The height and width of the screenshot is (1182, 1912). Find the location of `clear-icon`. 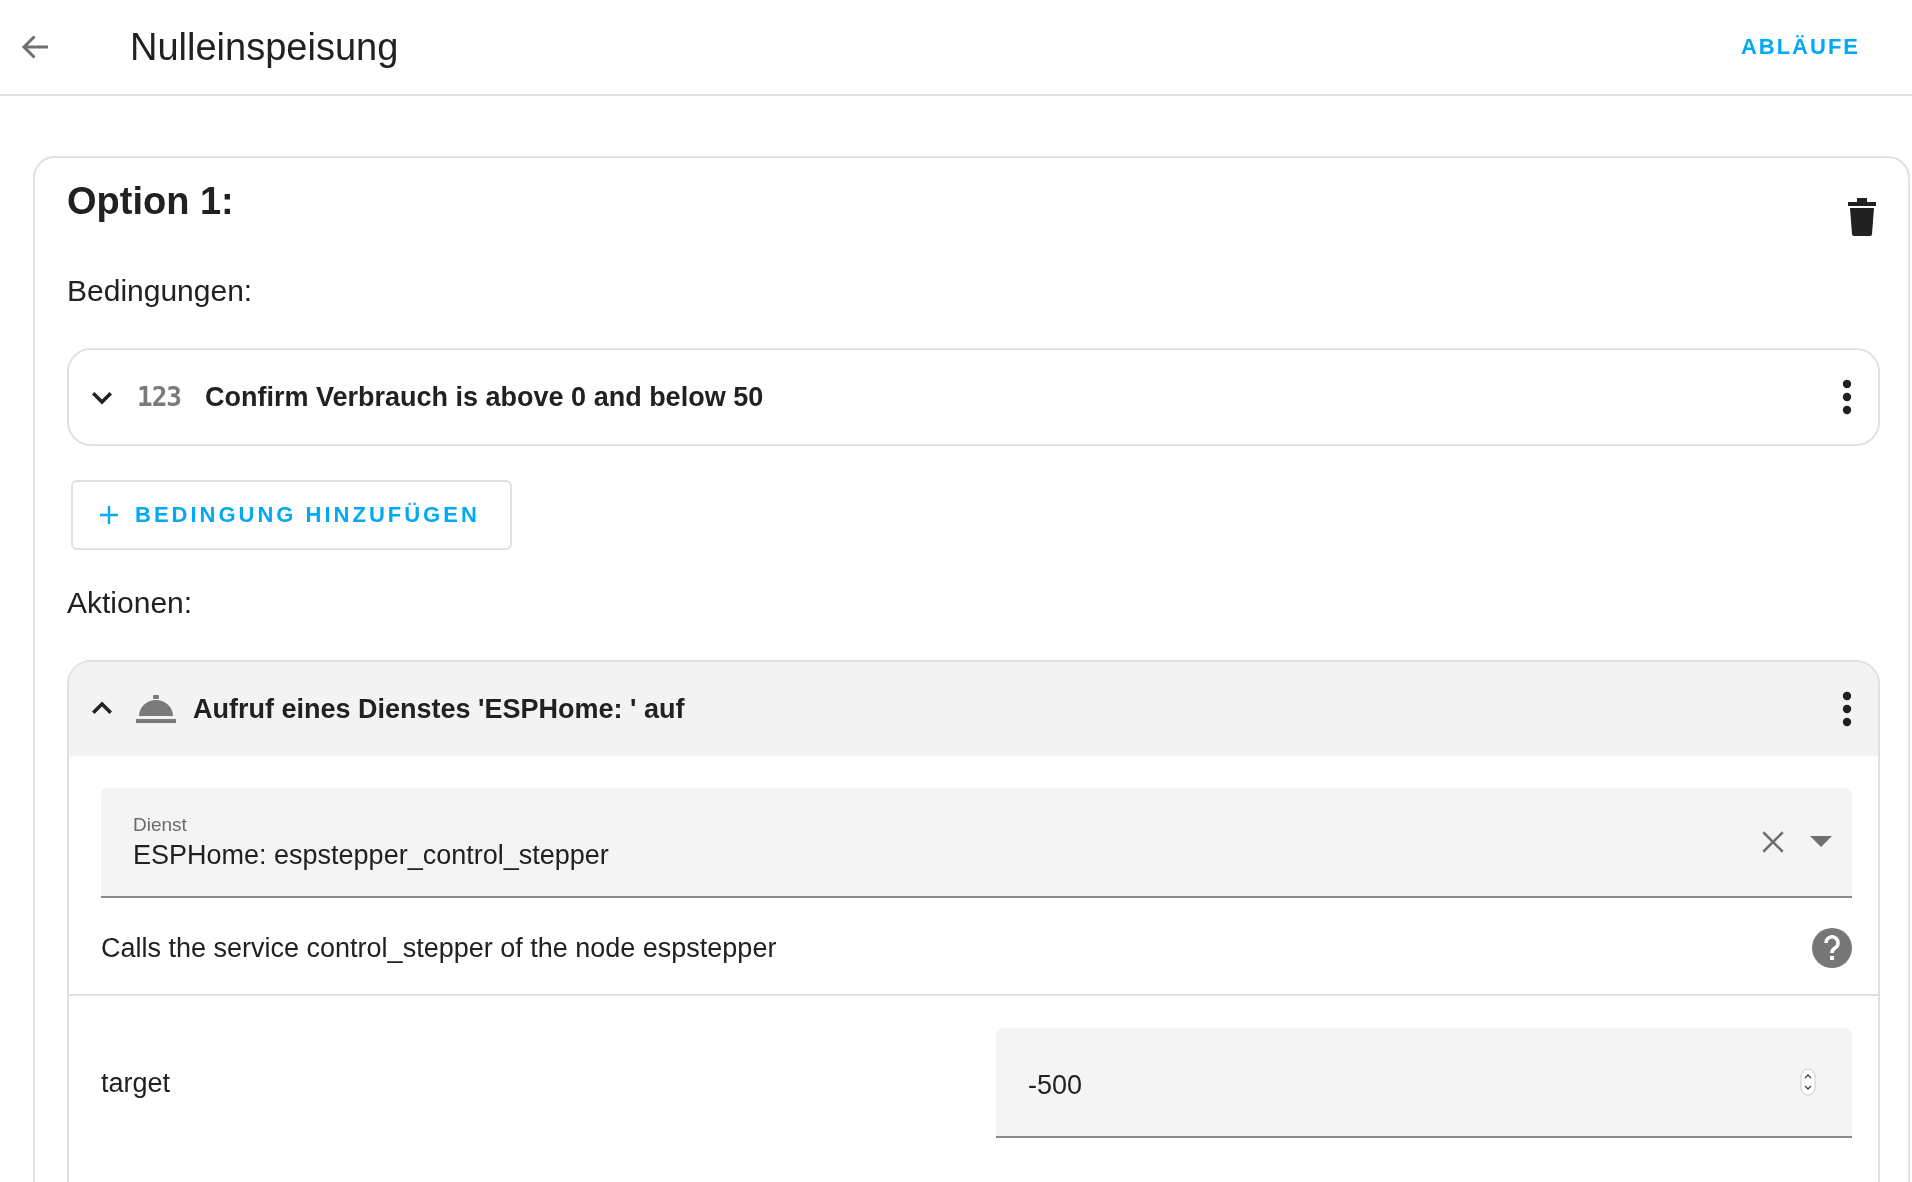

clear-icon is located at coordinates (1773, 842).